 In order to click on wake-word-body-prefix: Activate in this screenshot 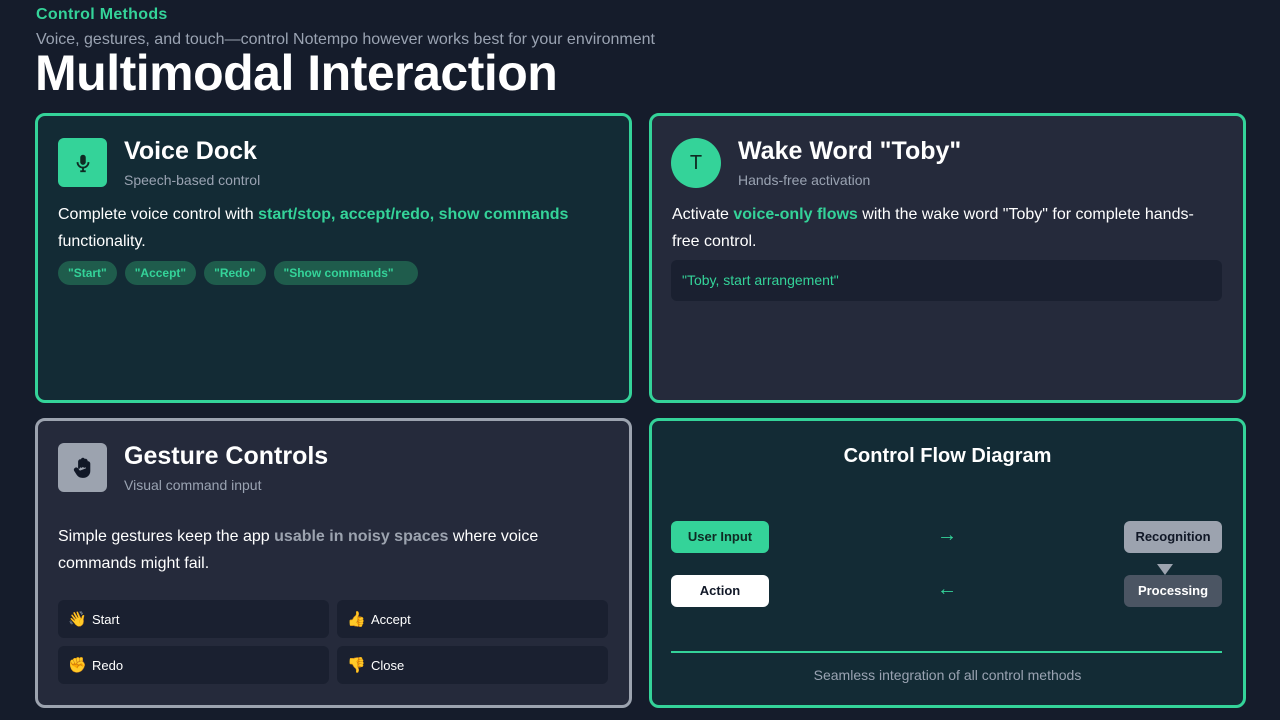, I will do `click(703, 214)`.